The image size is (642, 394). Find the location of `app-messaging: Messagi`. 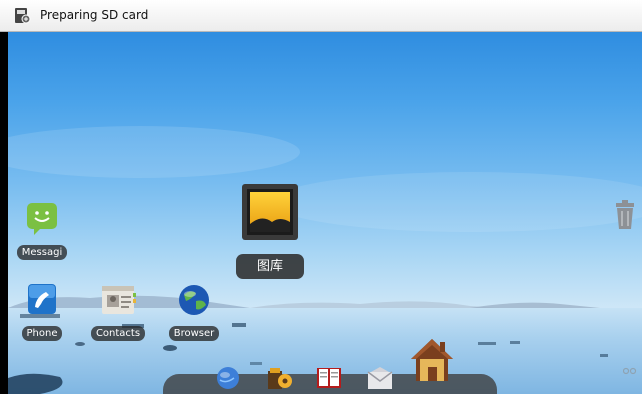

app-messaging: Messagi is located at coordinates (42, 230).